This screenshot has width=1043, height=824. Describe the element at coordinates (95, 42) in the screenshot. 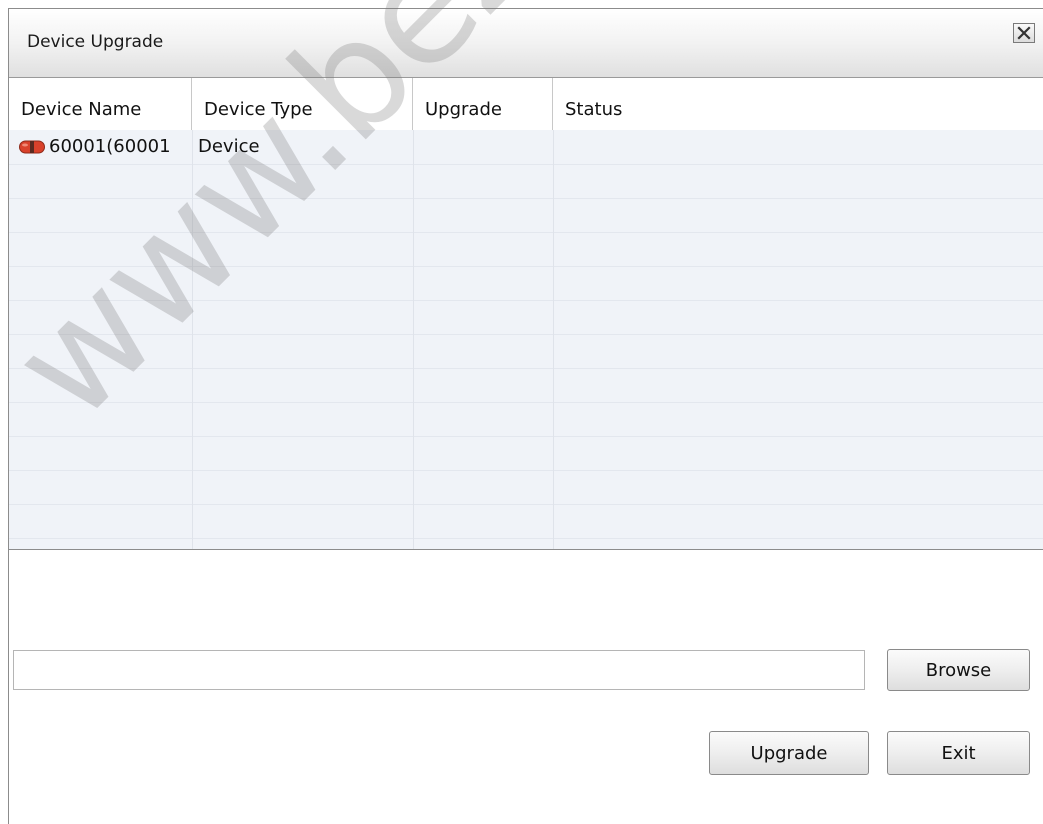

I see `dialog-title: Device Upgrade` at that location.